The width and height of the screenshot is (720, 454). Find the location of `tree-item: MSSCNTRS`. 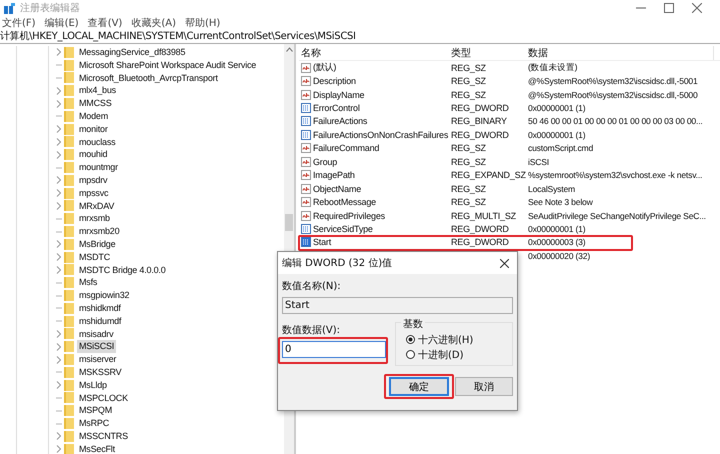

tree-item: MSSCNTRS is located at coordinates (103, 436).